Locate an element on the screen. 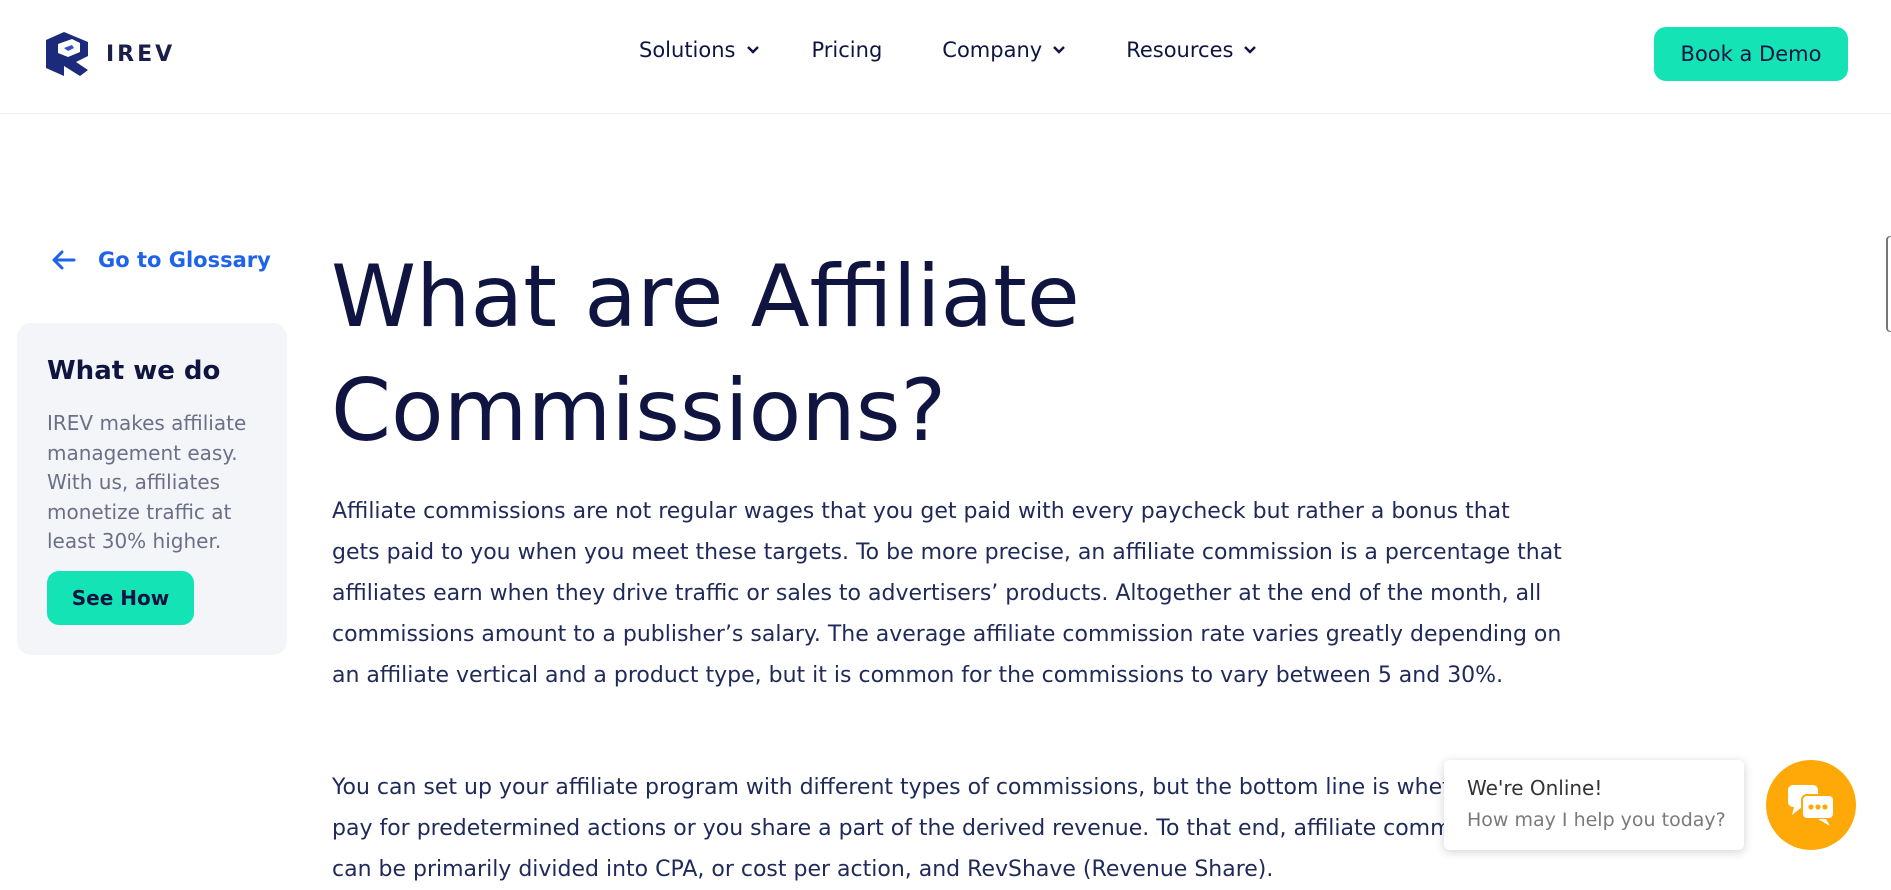 The width and height of the screenshot is (1891, 890). go-to-glossary-label: Go to Glossary is located at coordinates (184, 260).